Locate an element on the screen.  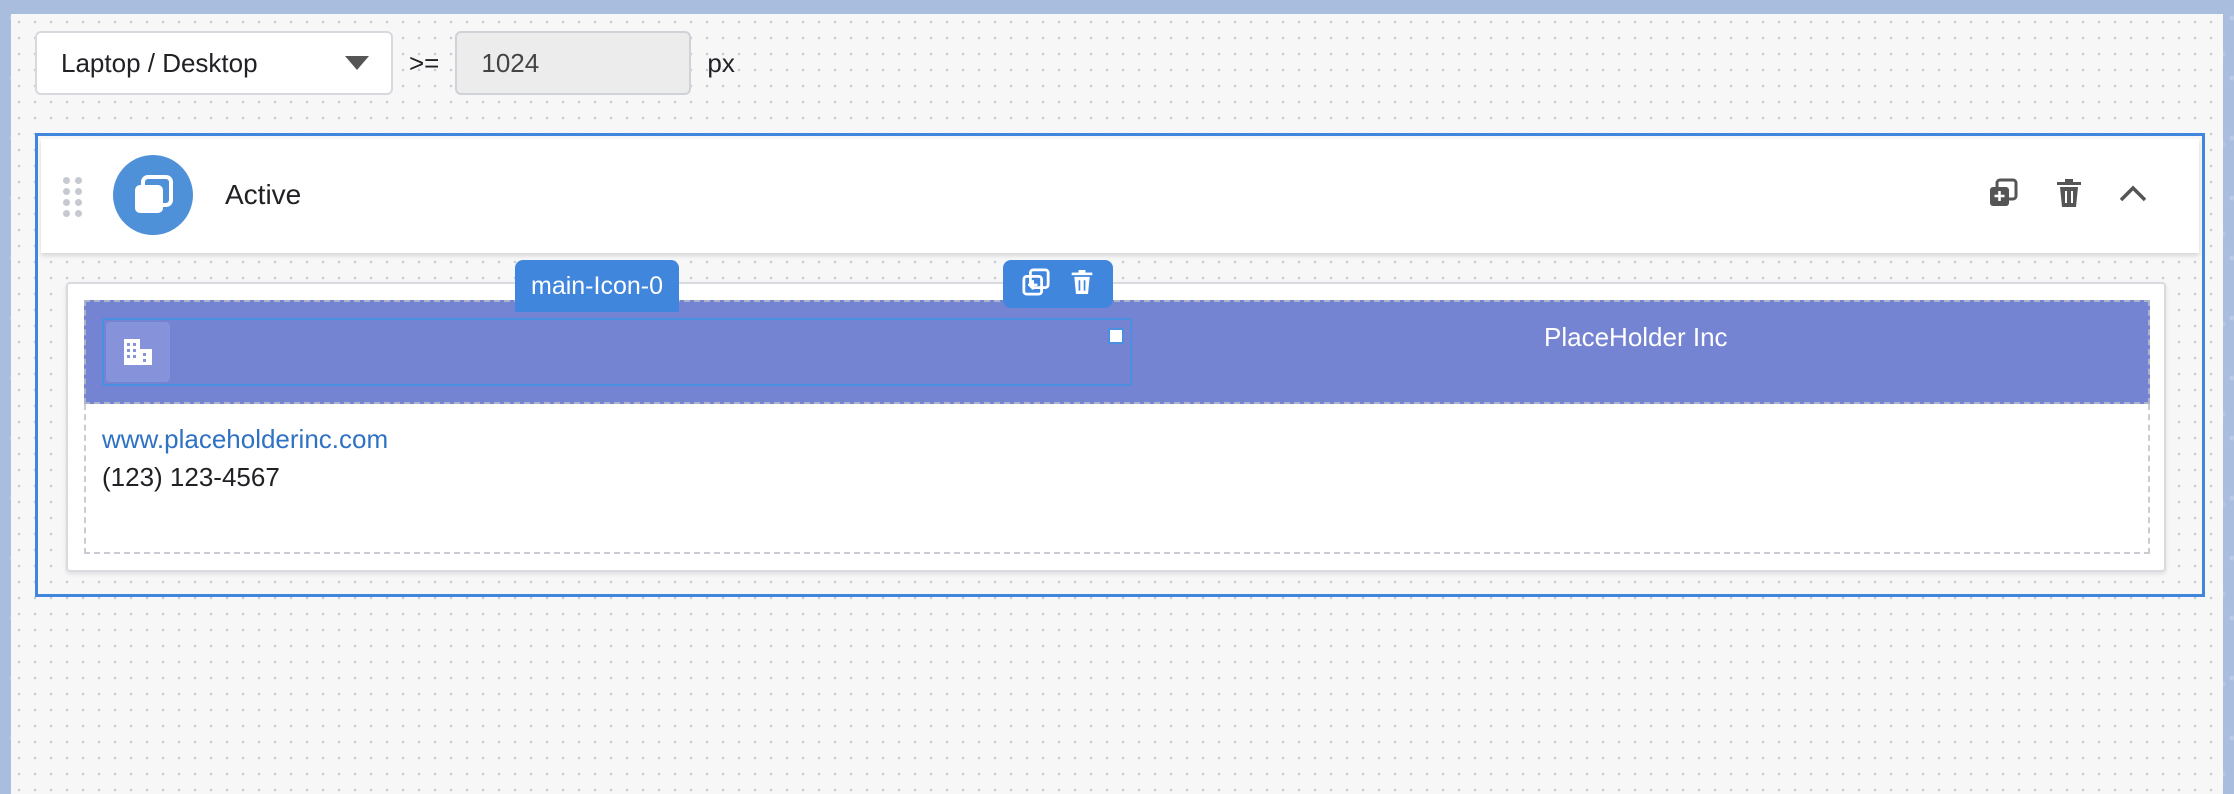
breakpoint-toolbar: Laptop / Desktop >= 1024 px is located at coordinates (385, 63).